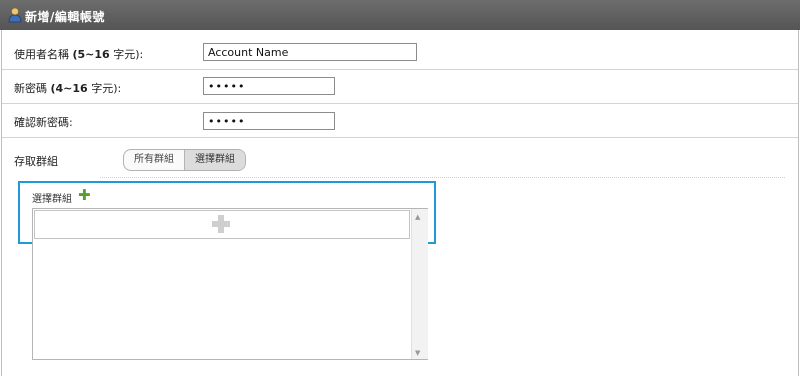  I want to click on confirm-password-field, so click(269, 121).